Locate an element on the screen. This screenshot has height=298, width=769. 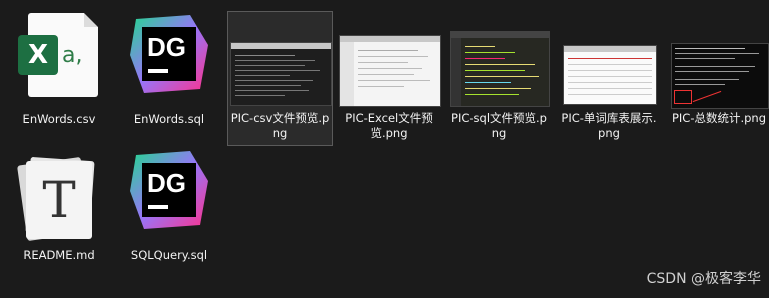
watermark: CSDN @极客李华 is located at coordinates (703, 279).